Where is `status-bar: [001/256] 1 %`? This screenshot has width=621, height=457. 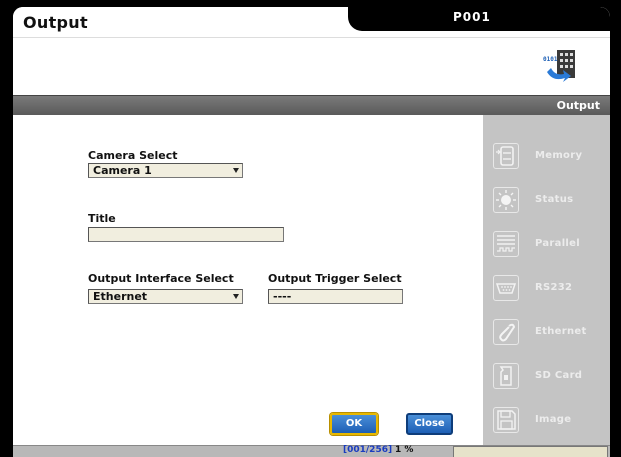 status-bar: [001/256] 1 % is located at coordinates (311, 451).